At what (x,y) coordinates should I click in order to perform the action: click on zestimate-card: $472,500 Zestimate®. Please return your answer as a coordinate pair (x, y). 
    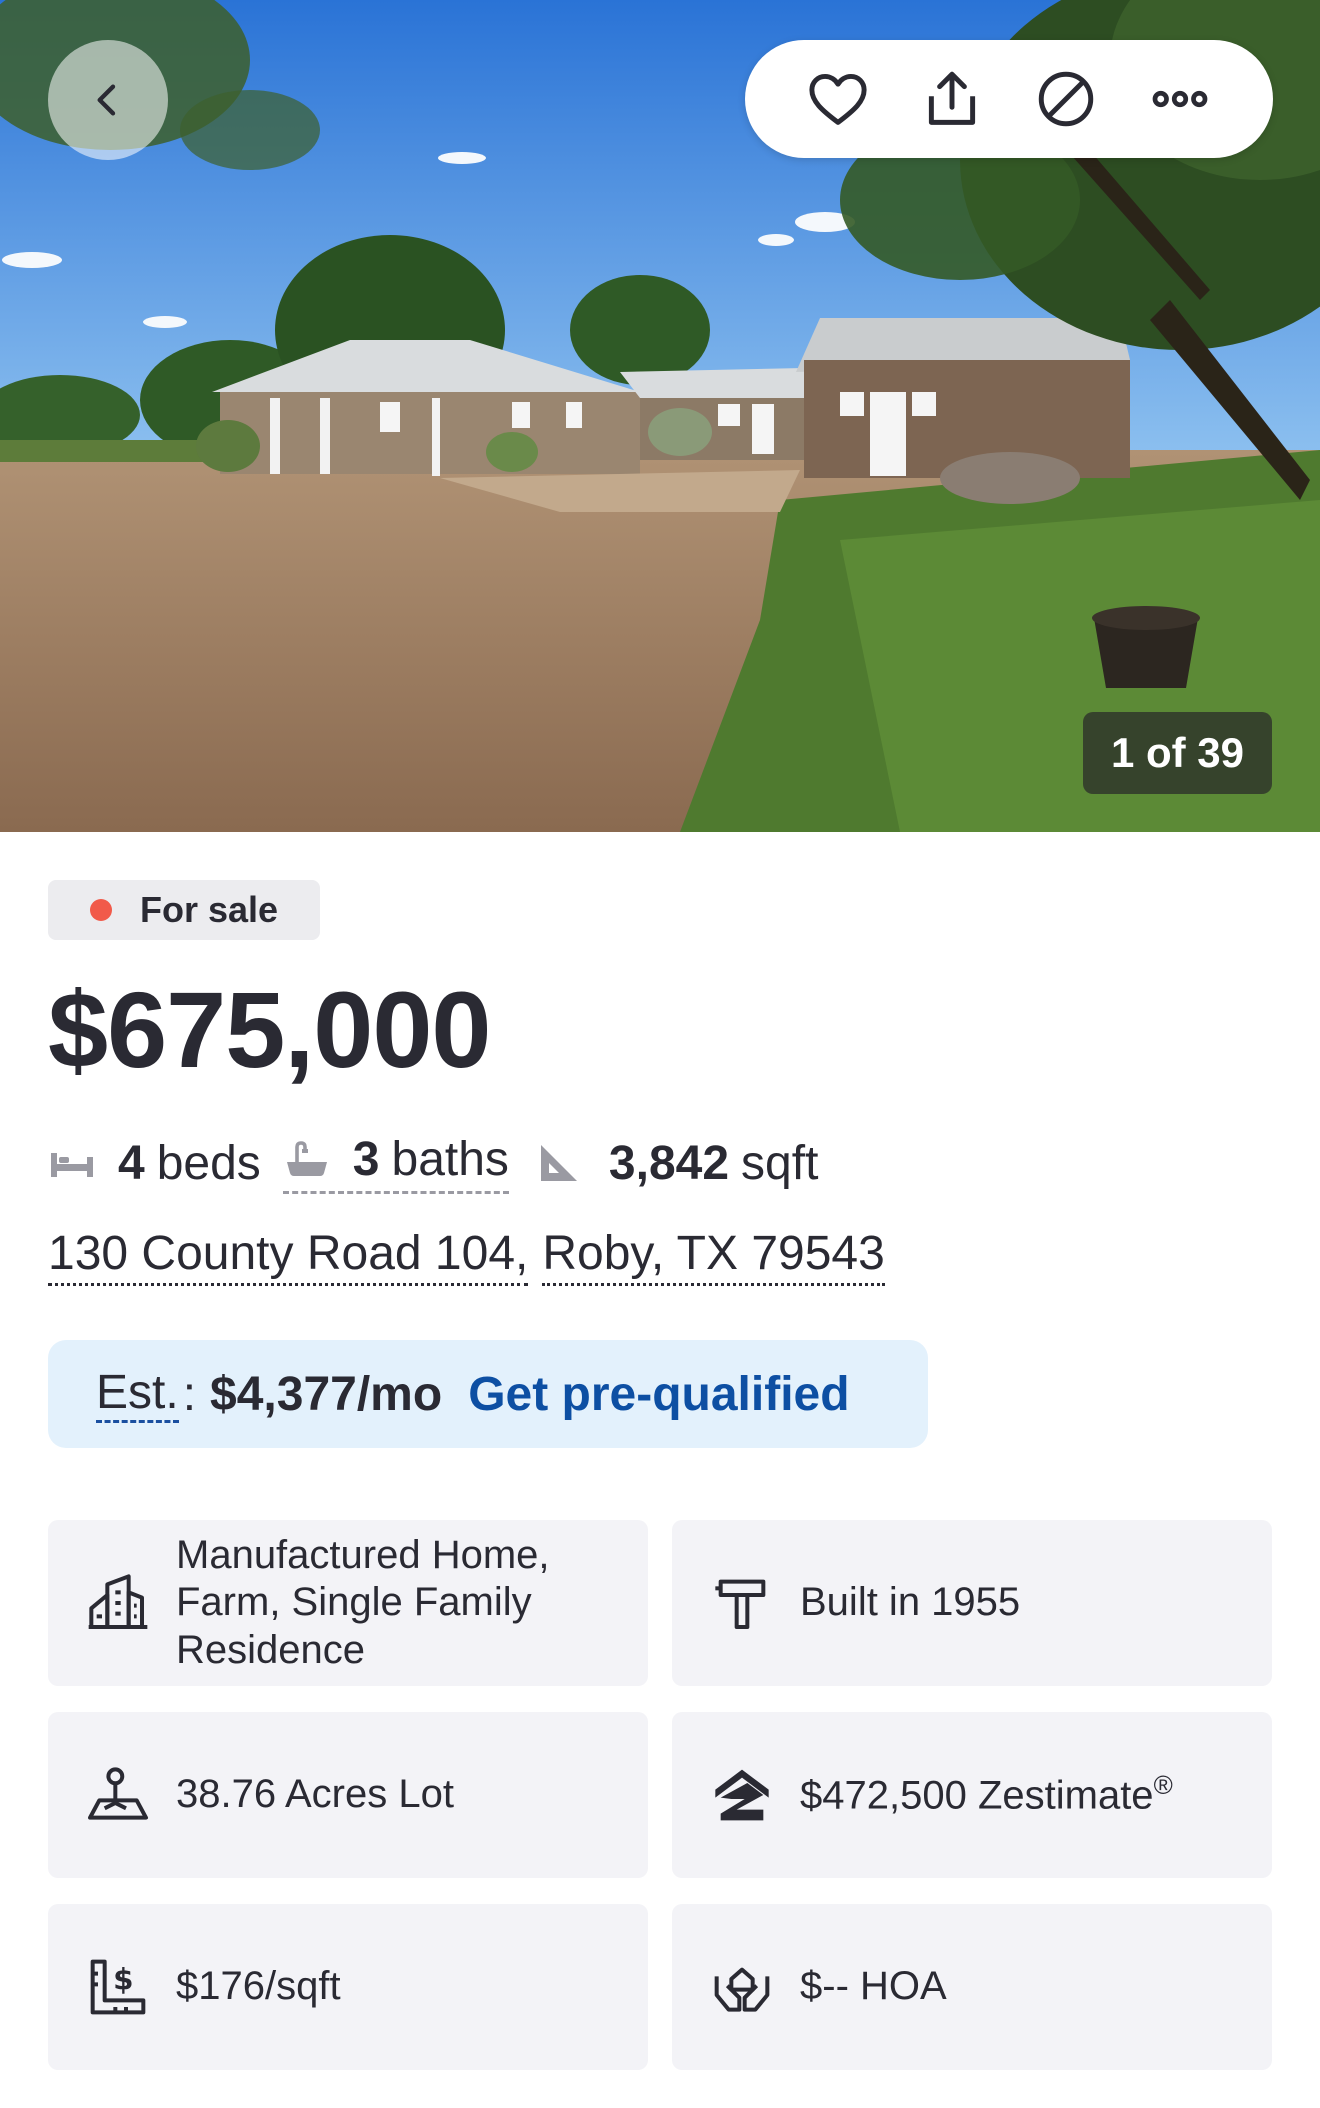
    Looking at the image, I should click on (972, 1795).